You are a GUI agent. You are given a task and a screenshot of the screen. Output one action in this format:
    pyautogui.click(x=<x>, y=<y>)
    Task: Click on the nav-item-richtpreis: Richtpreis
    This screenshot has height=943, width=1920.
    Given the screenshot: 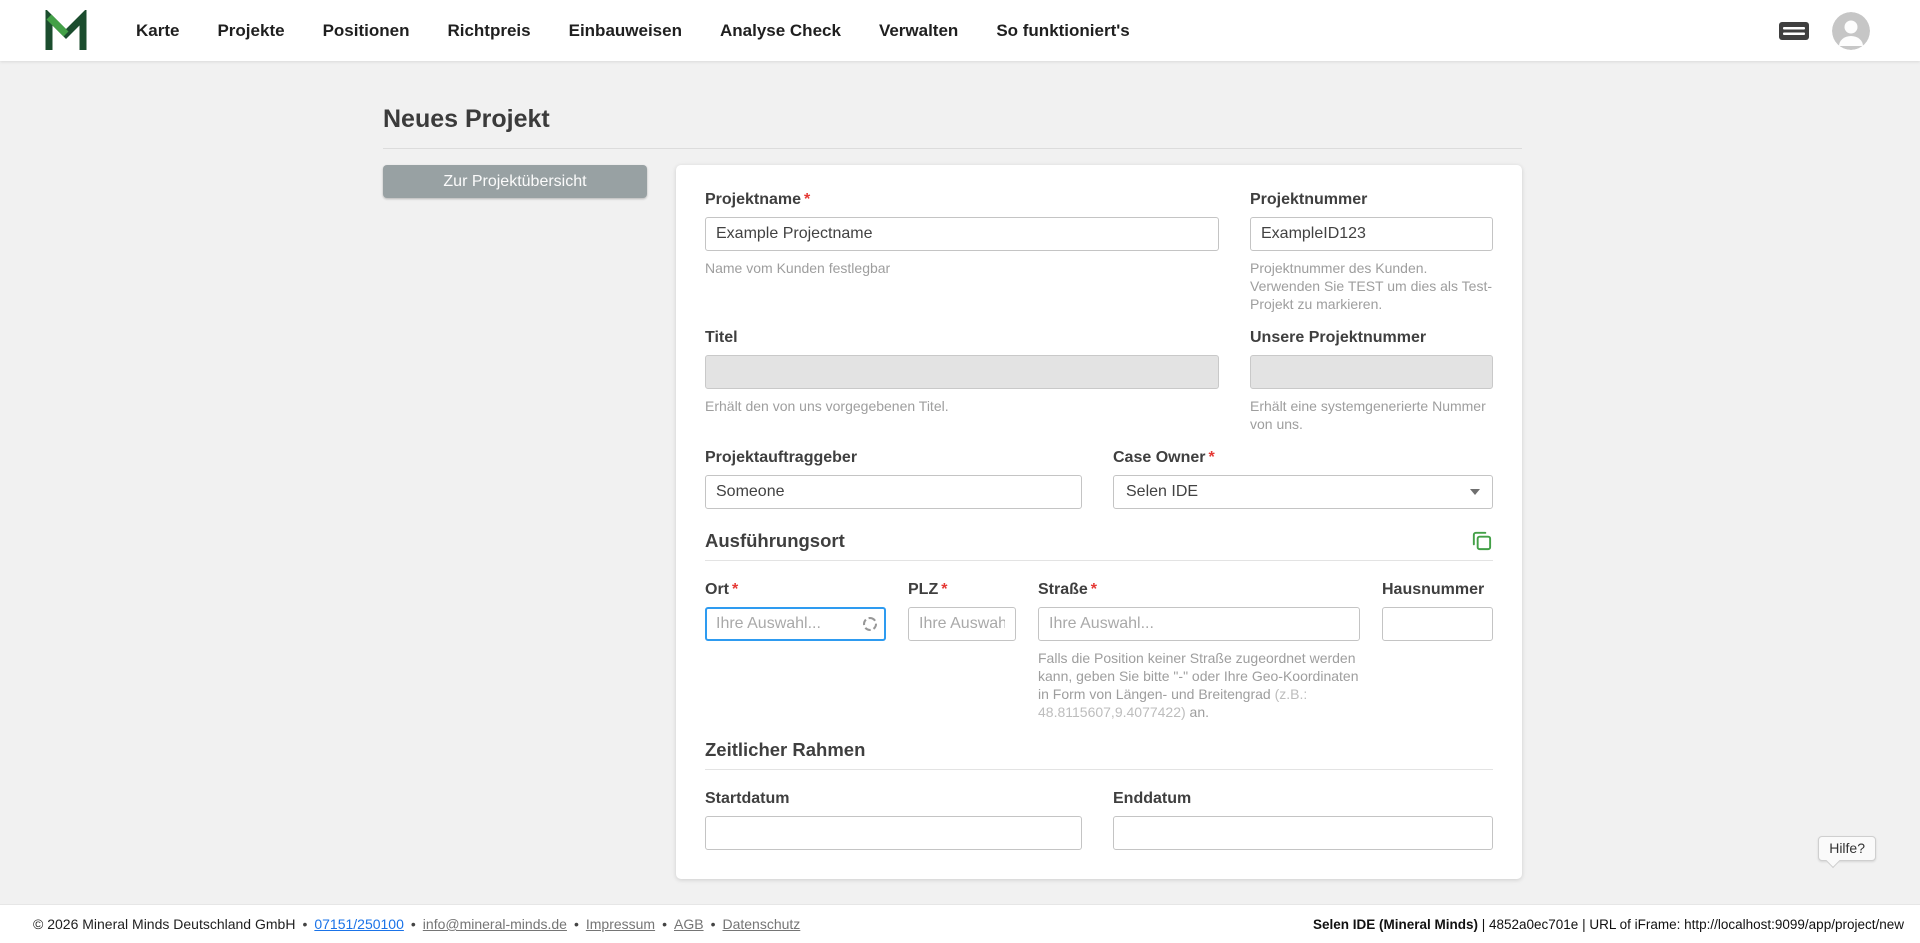 What is the action you would take?
    pyautogui.click(x=488, y=31)
    